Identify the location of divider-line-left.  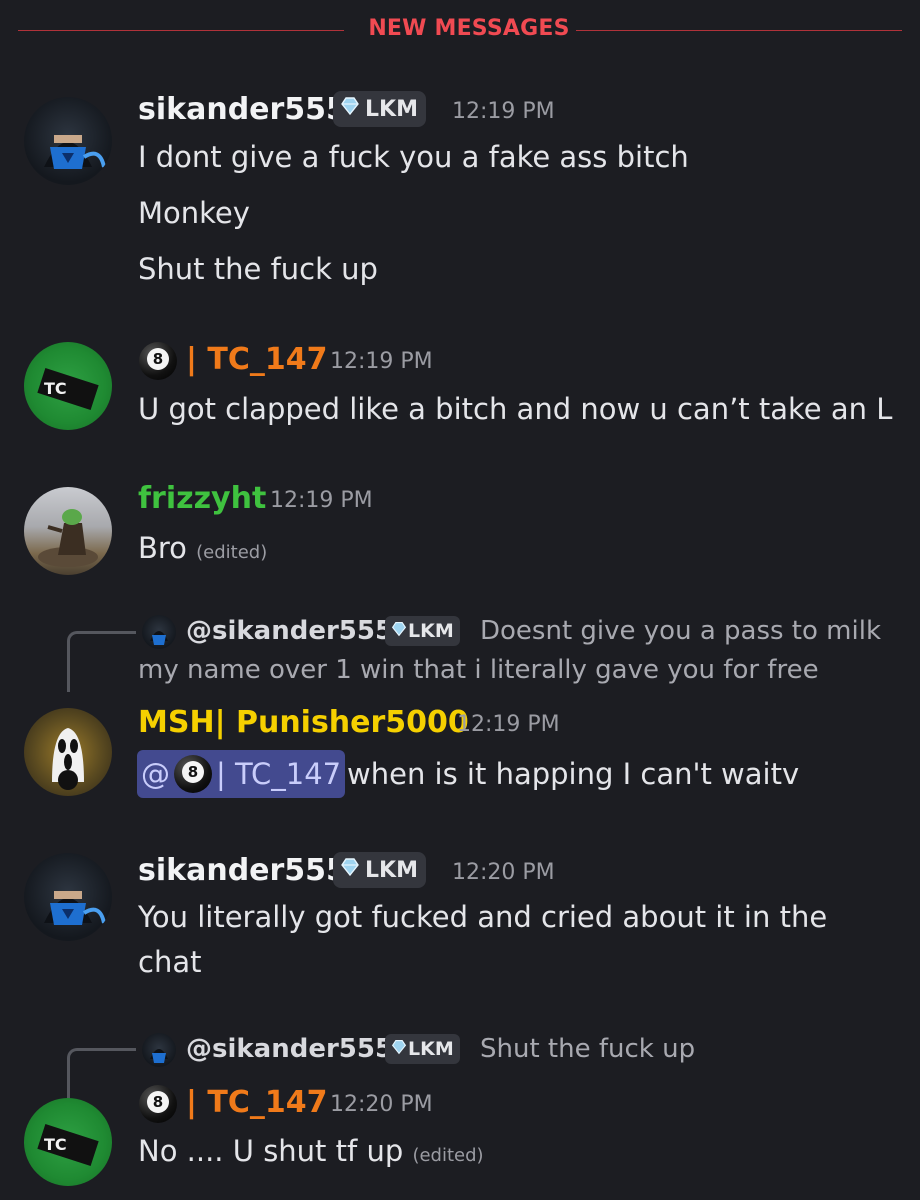
(181, 30).